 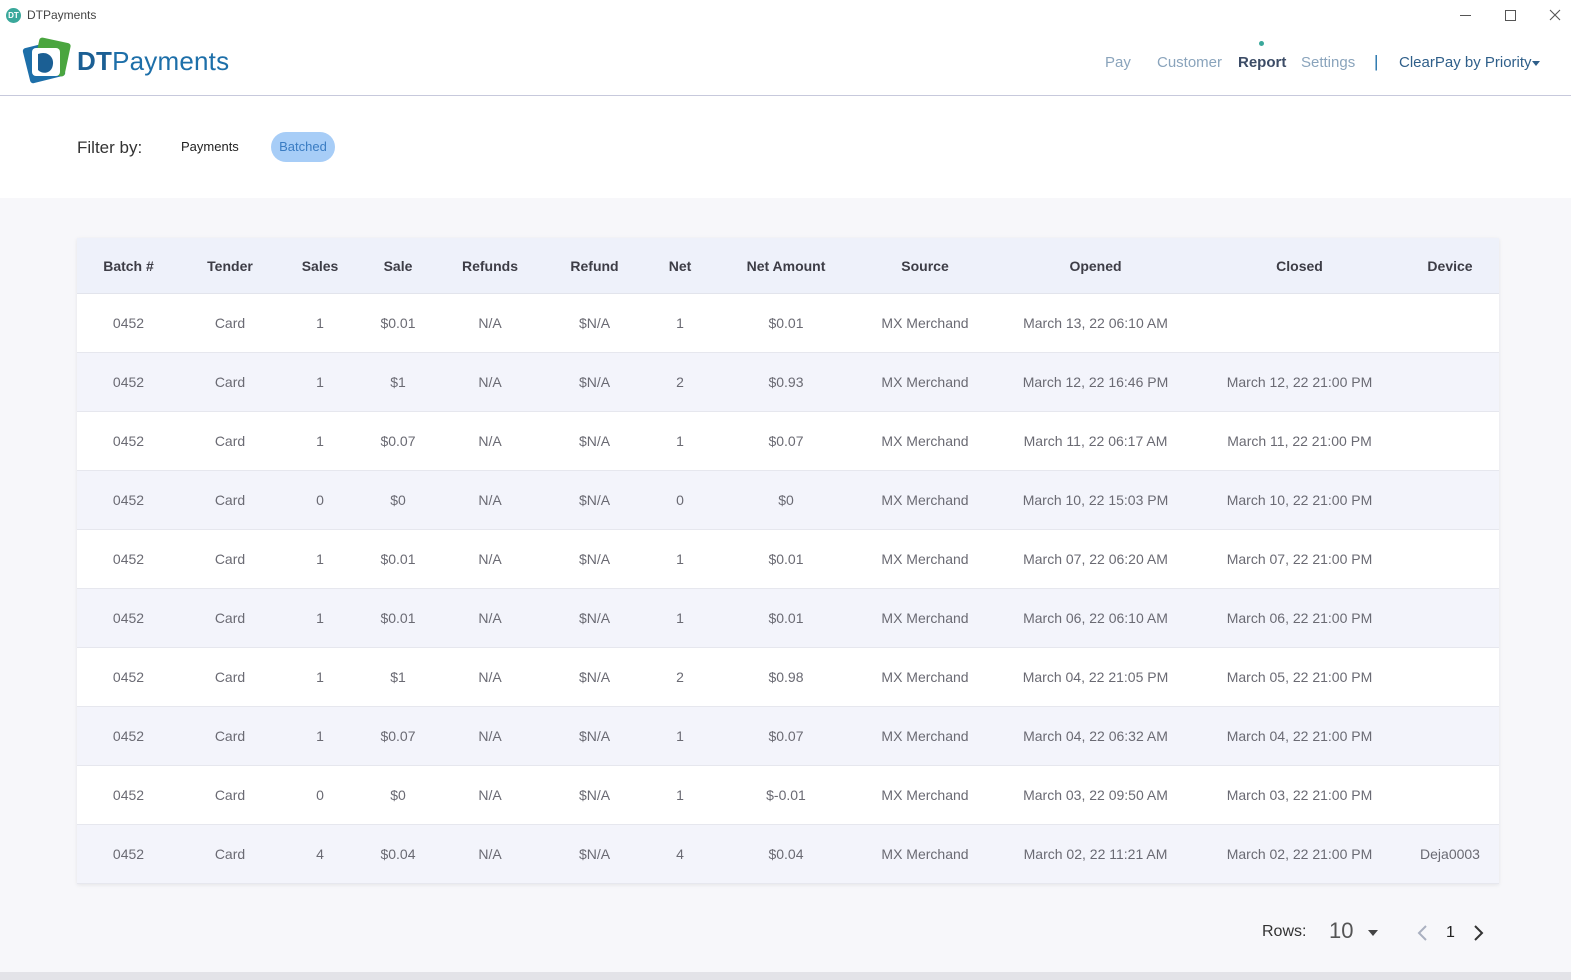 What do you see at coordinates (13, 15) in the screenshot?
I see `app-icon: DT` at bounding box center [13, 15].